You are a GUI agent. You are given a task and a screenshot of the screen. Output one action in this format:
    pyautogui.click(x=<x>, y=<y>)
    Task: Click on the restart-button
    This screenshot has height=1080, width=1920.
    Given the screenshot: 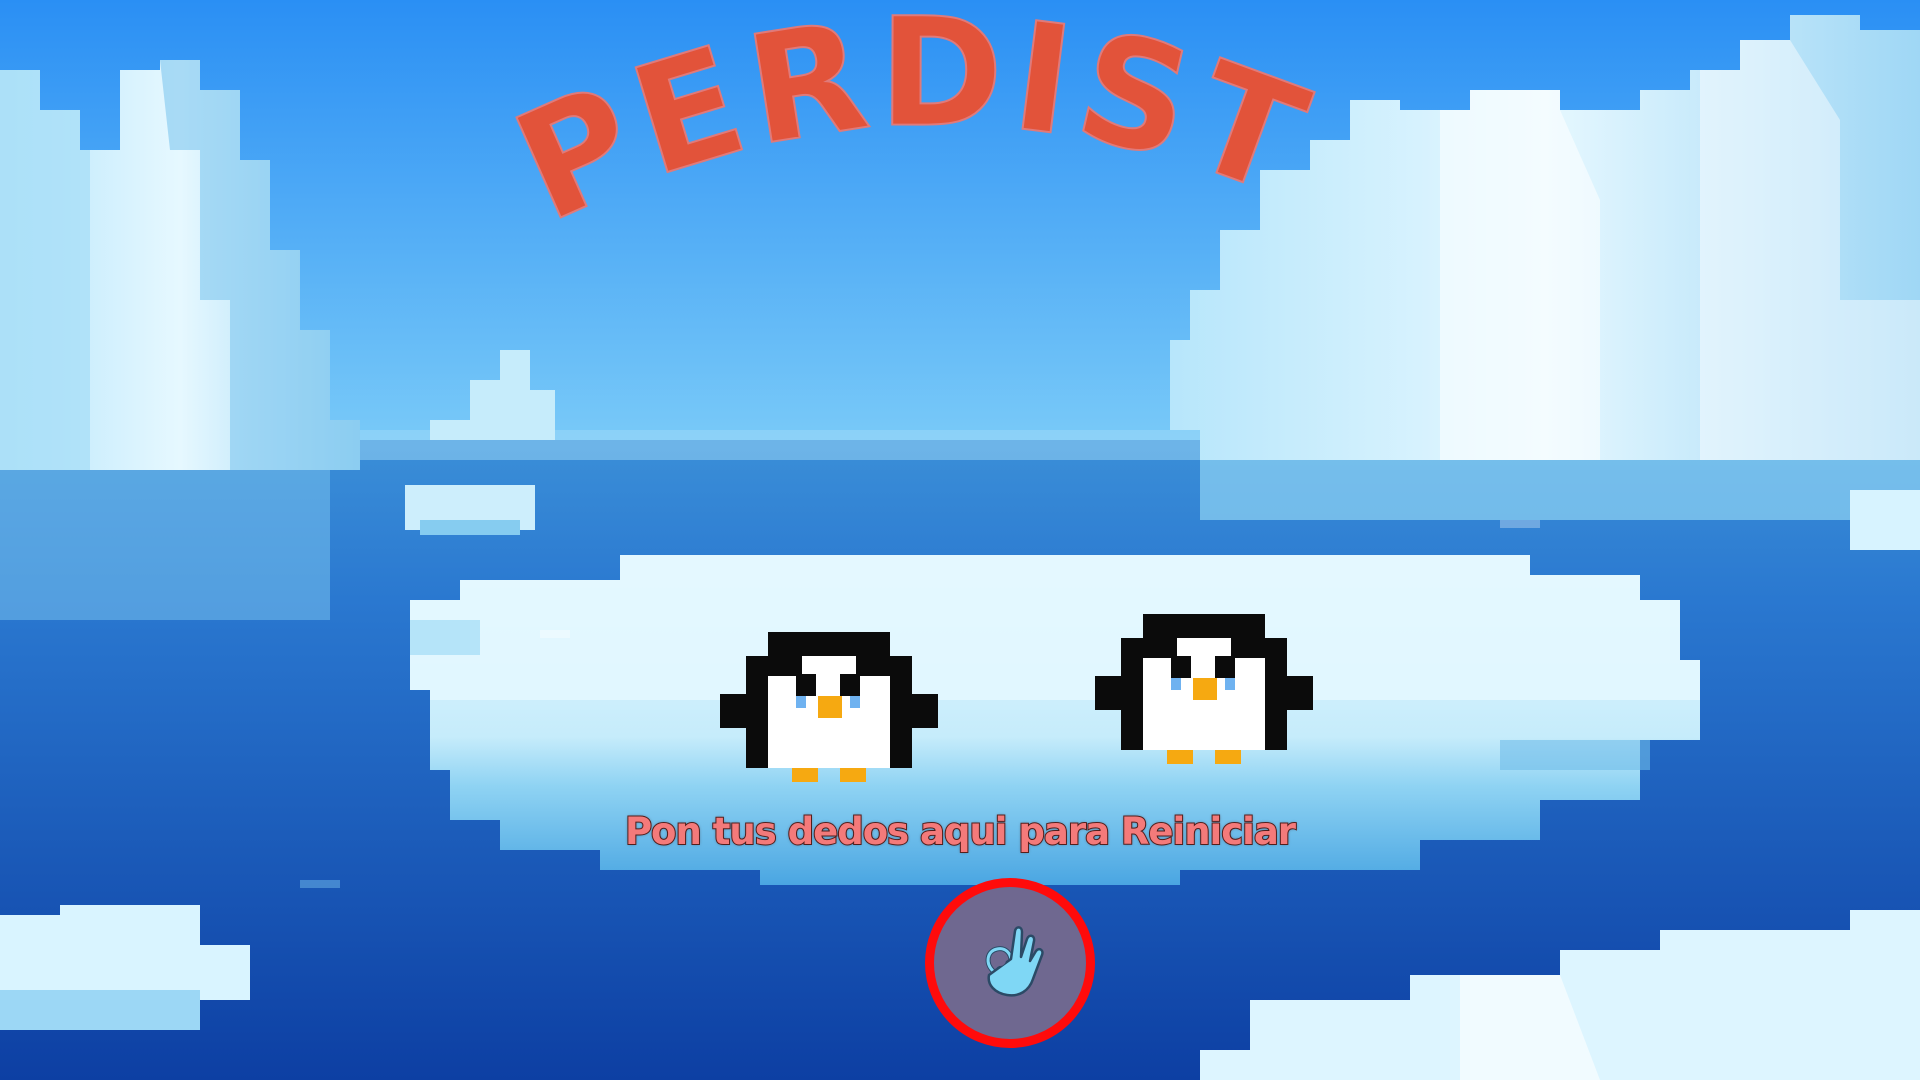 What is the action you would take?
    pyautogui.click(x=1010, y=963)
    